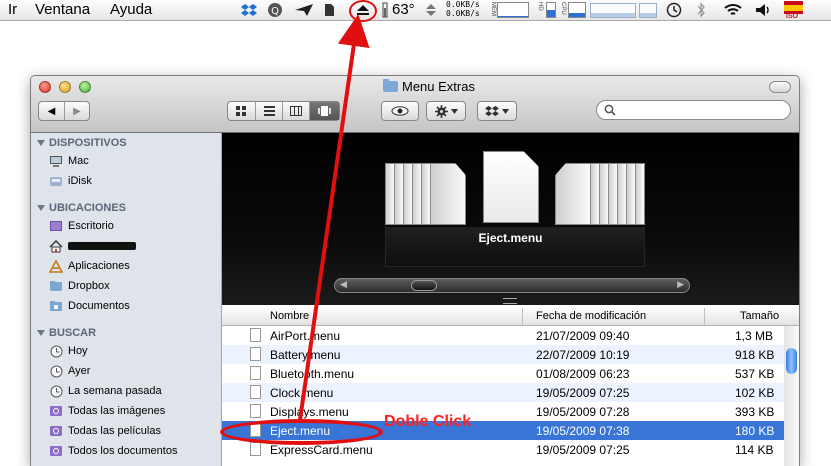 The width and height of the screenshot is (831, 466). I want to click on annotation-label: Doble Click, so click(428, 421).